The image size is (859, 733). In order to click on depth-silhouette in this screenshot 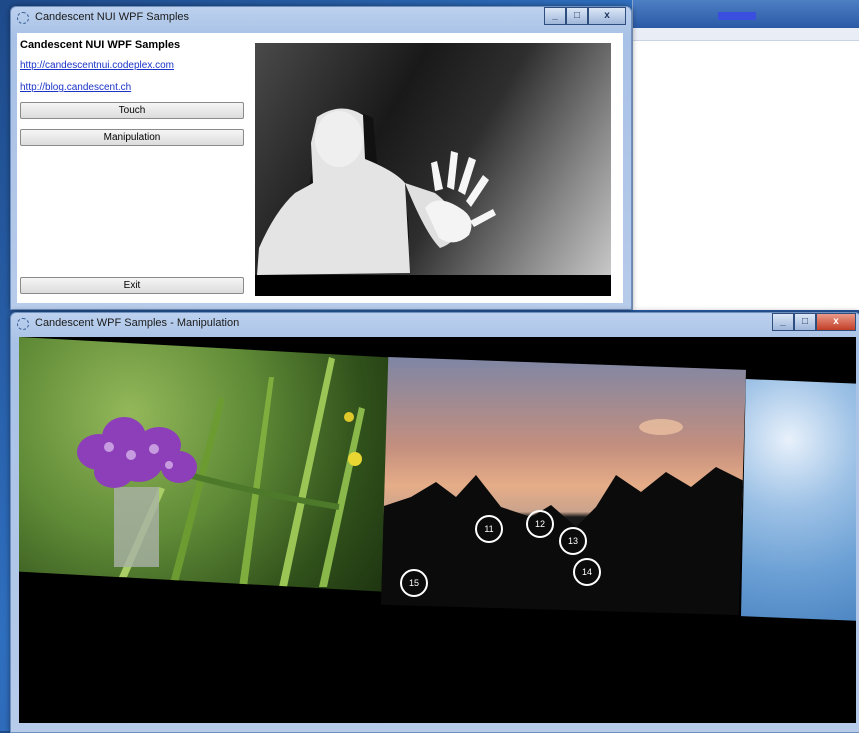, I will do `click(433, 202)`.